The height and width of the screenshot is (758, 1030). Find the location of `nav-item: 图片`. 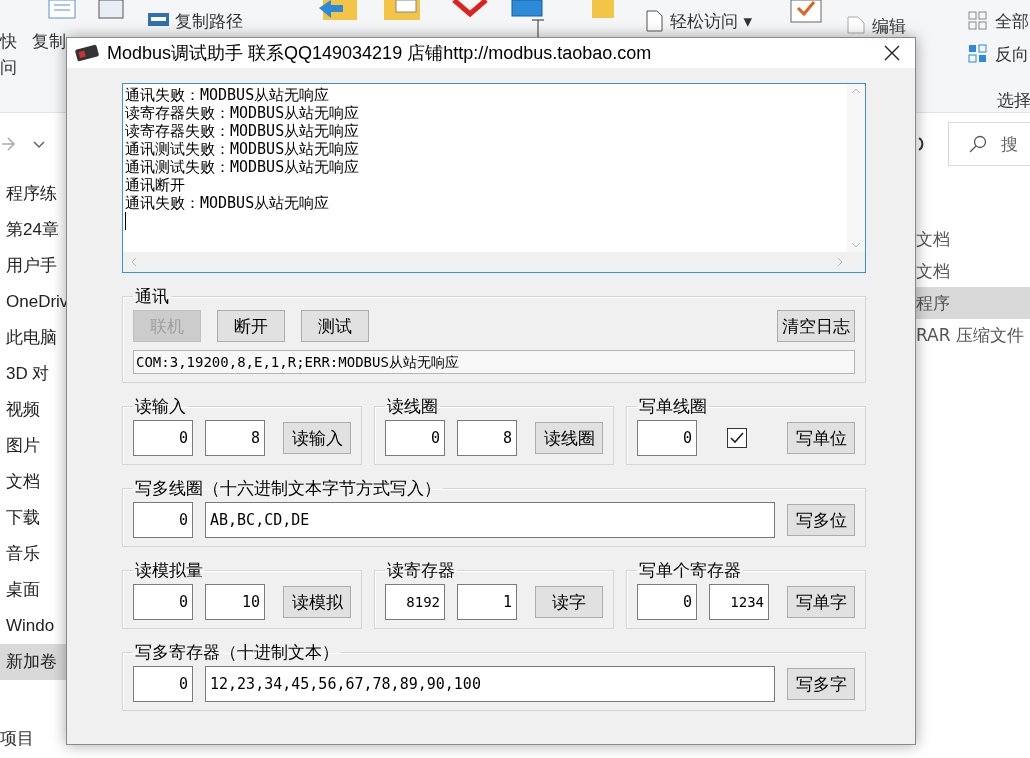

nav-item: 图片 is located at coordinates (33, 446).